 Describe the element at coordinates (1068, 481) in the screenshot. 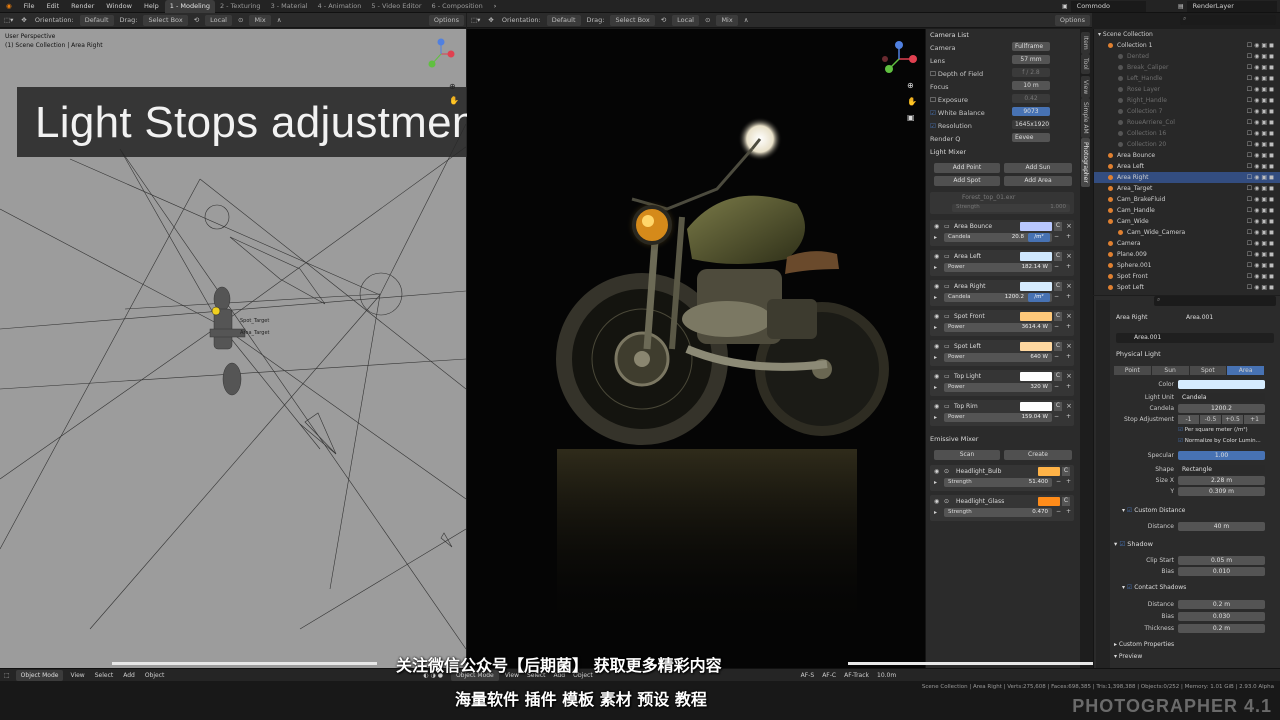

I see `emissive-plus-button: +` at that location.